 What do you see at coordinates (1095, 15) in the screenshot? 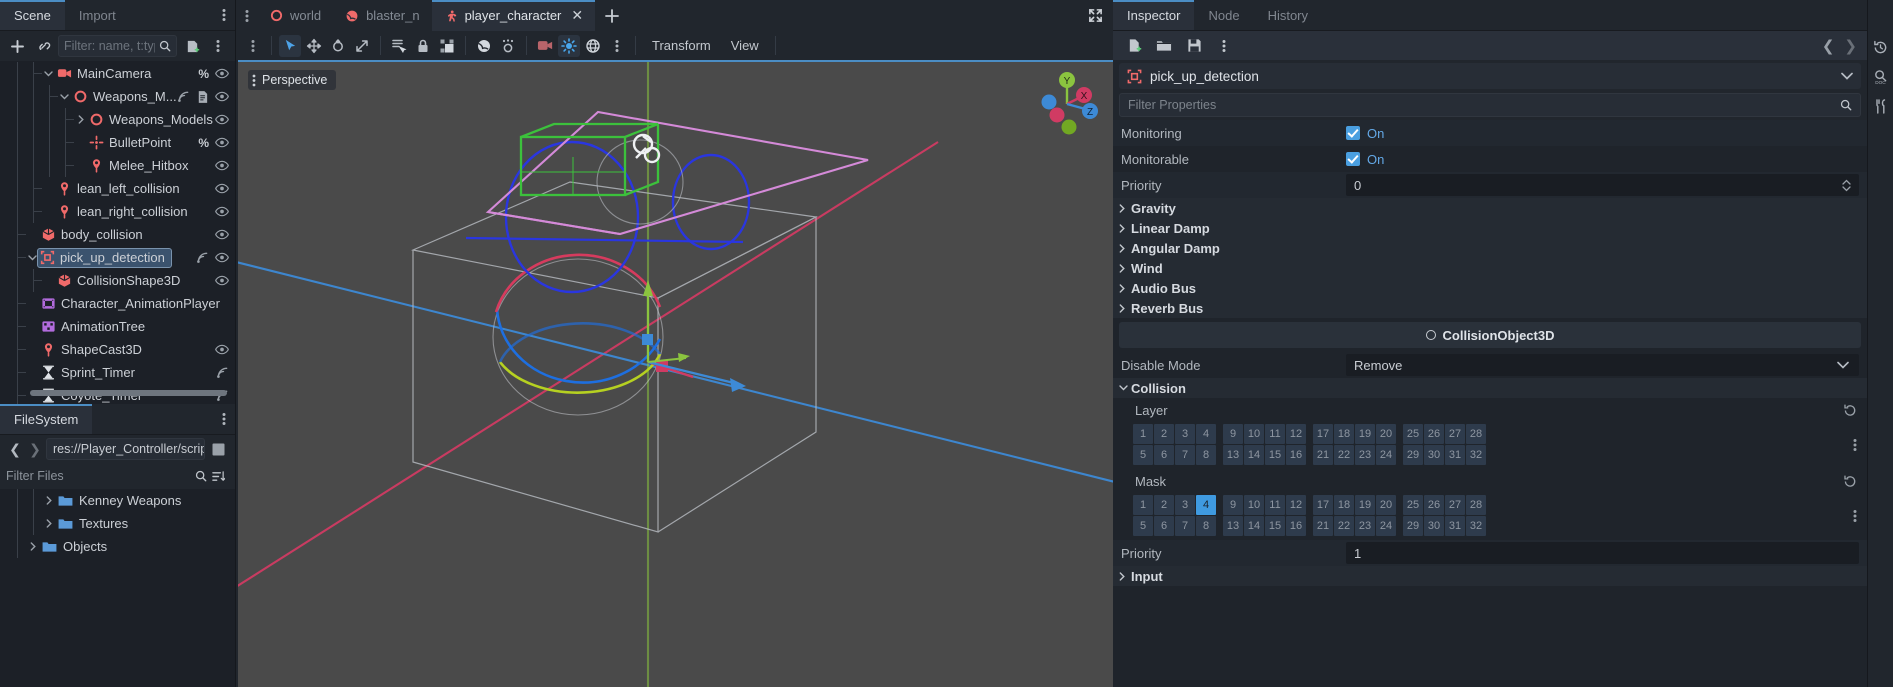
I see `maximize-icon` at bounding box center [1095, 15].